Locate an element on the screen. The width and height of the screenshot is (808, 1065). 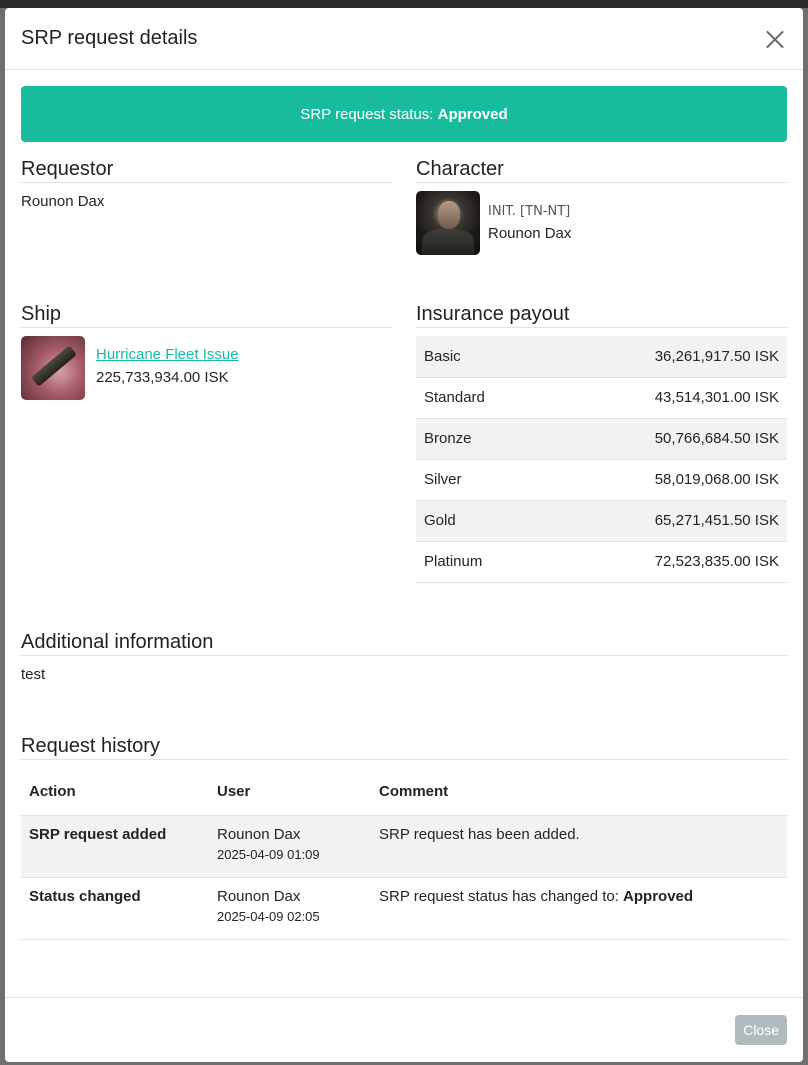
status-prefix: SRP request status: is located at coordinates (367, 114).